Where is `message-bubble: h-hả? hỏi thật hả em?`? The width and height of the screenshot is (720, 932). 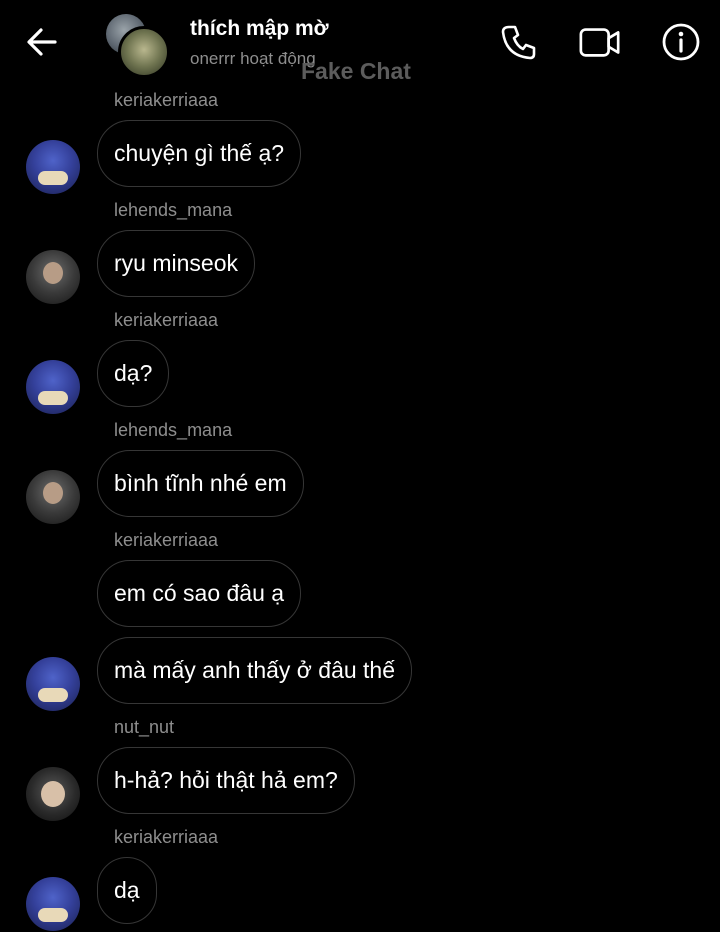 message-bubble: h-hả? hỏi thật hả em? is located at coordinates (226, 780).